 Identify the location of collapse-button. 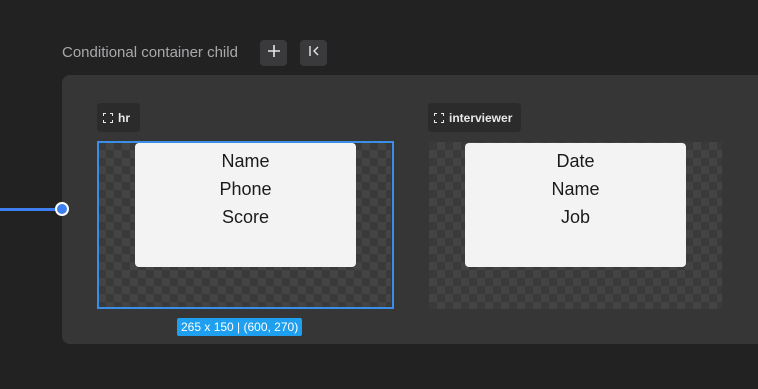
(313, 53).